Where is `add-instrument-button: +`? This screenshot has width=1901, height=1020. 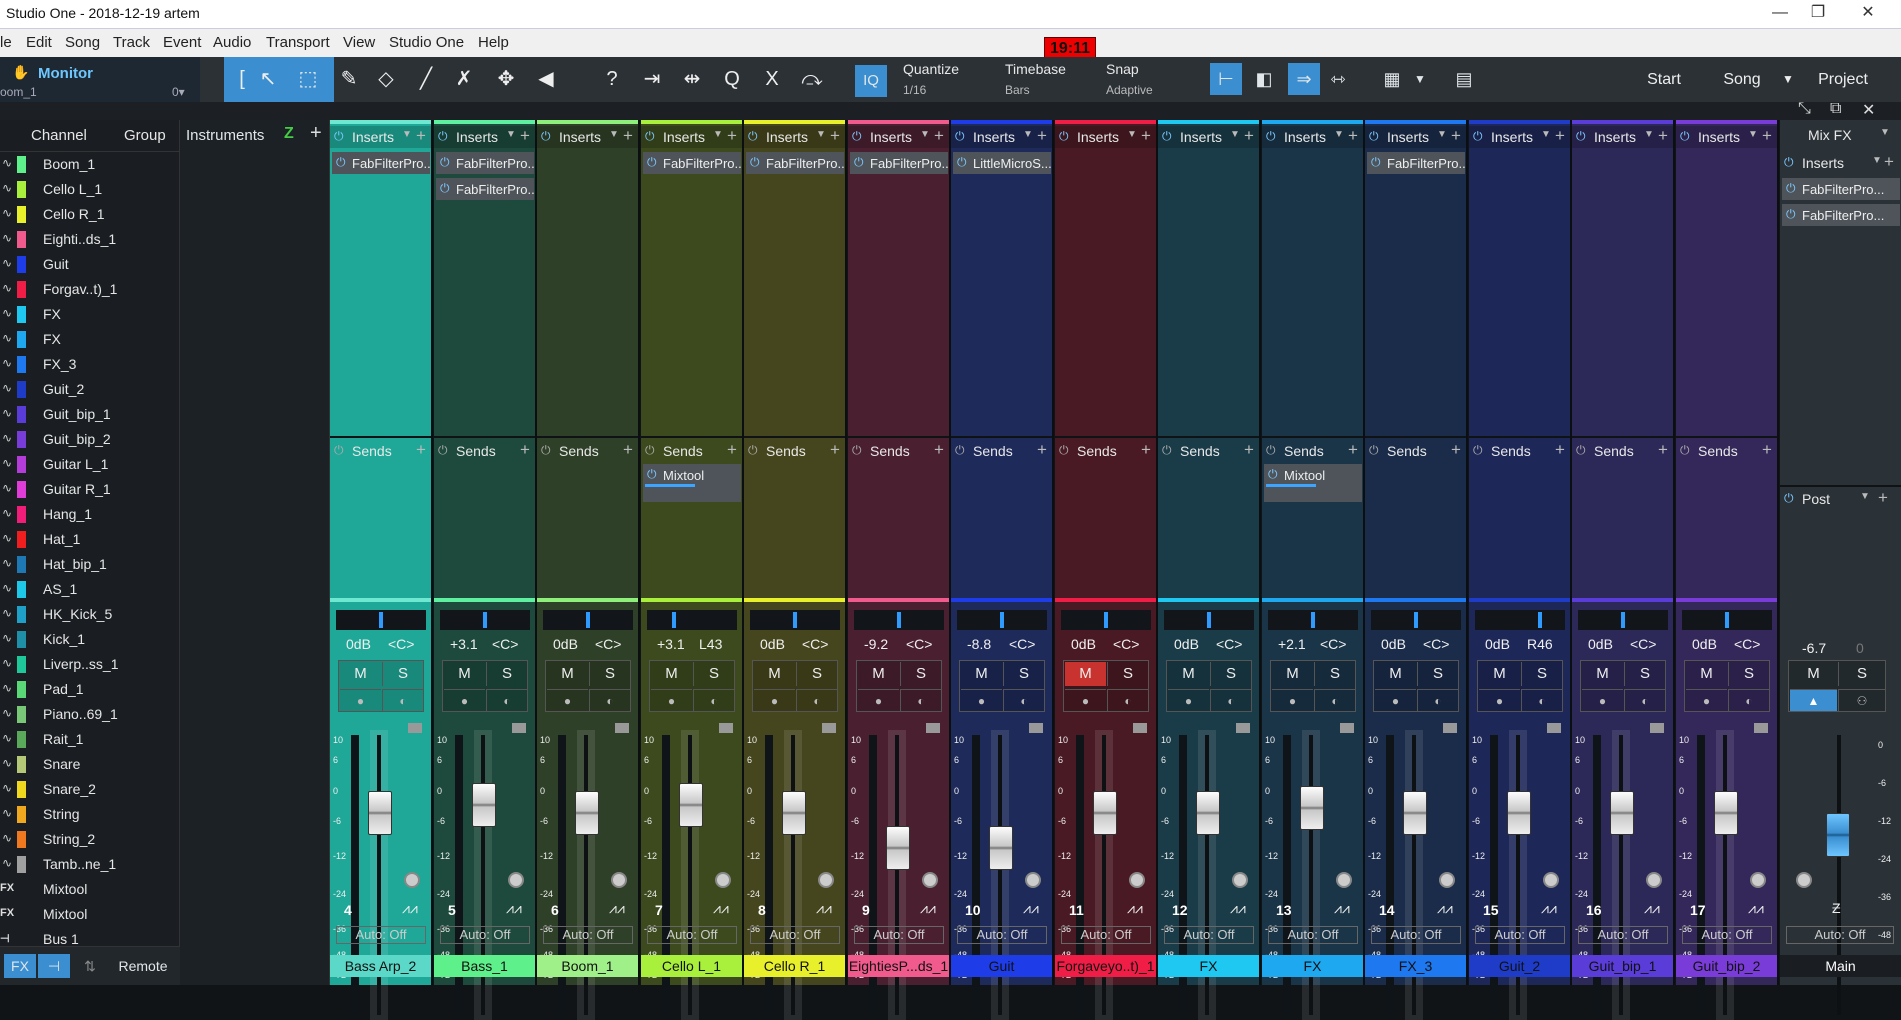
add-instrument-button: + is located at coordinates (316, 133).